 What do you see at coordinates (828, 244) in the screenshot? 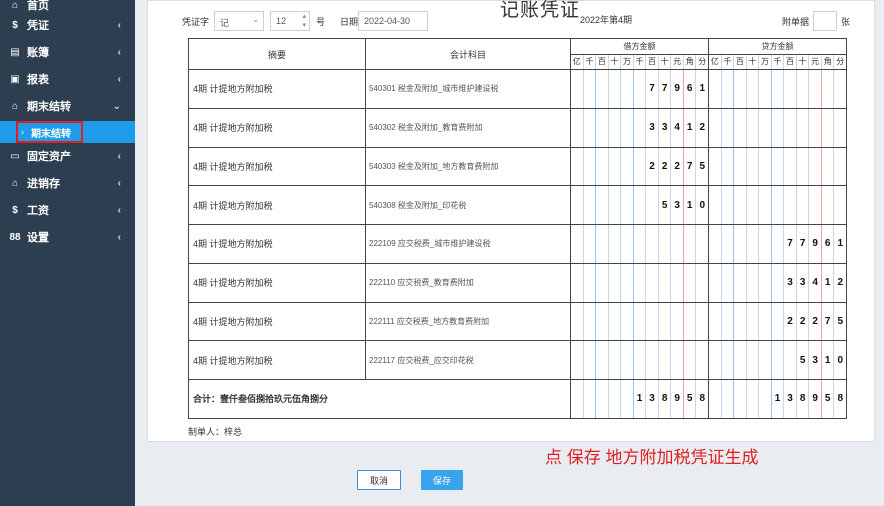
I see `amount-digit: 6` at bounding box center [828, 244].